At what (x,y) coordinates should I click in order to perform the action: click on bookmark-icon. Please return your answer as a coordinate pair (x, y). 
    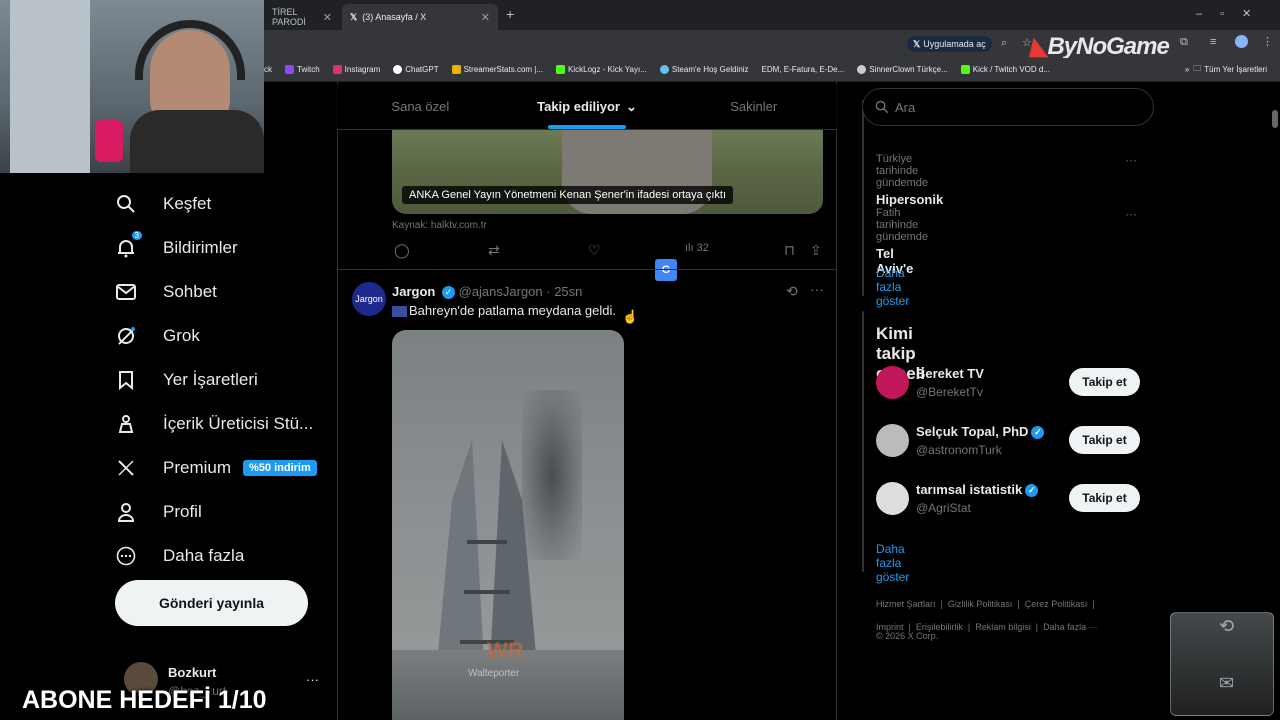
    Looking at the image, I should click on (126, 380).